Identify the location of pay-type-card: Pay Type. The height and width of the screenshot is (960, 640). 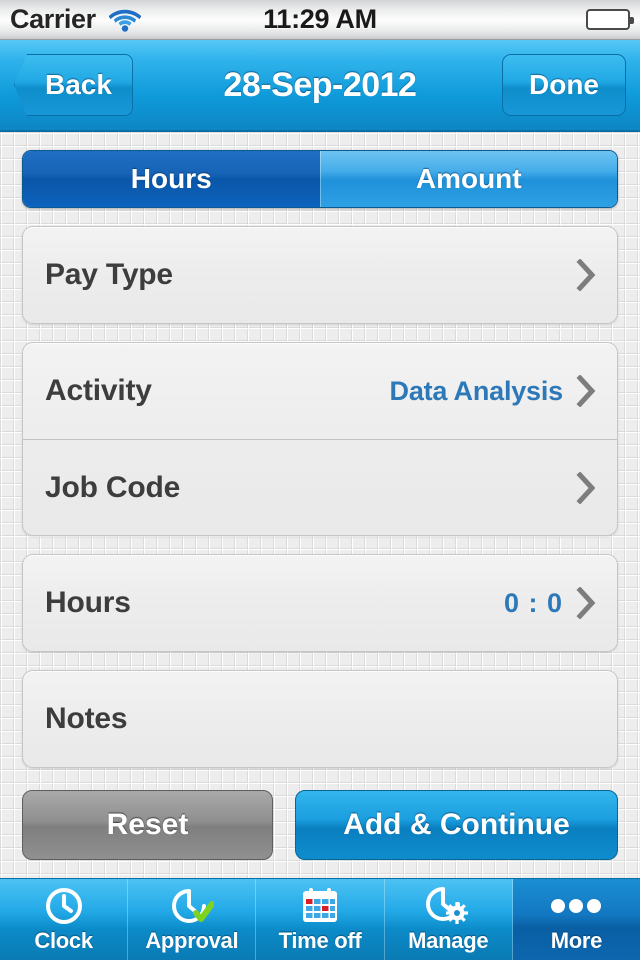
(320, 275).